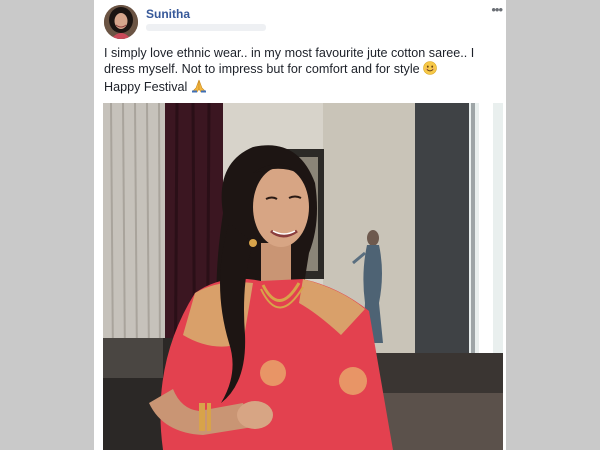 The image size is (600, 450). Describe the element at coordinates (302, 88) in the screenshot. I see `post-text-line: Happy Festival` at that location.